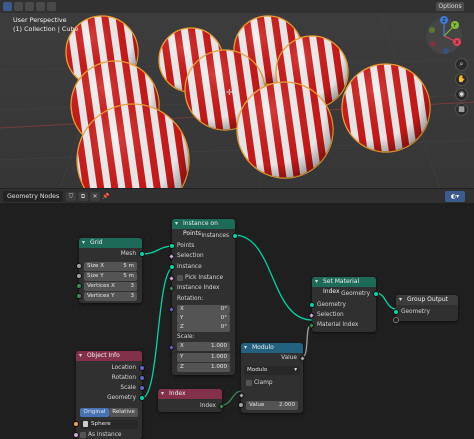 This screenshot has width=474, height=439. What do you see at coordinates (95, 196) in the screenshot?
I see `close-icon: ✕` at bounding box center [95, 196].